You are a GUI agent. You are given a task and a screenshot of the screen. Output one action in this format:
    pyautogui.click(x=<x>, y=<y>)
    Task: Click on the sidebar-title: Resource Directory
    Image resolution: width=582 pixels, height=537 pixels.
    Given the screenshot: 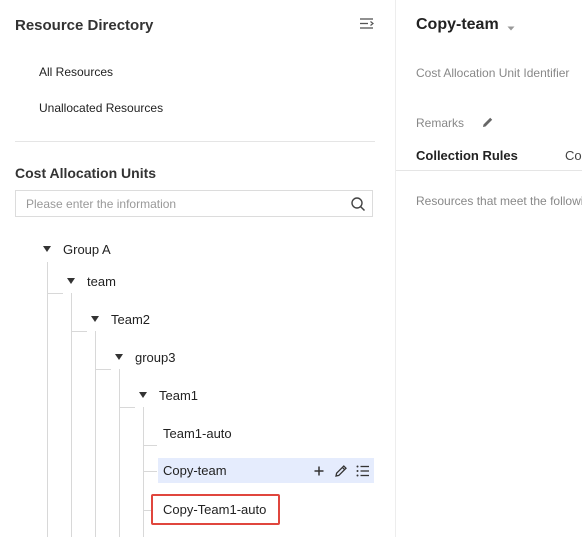 What is the action you would take?
    pyautogui.click(x=84, y=25)
    